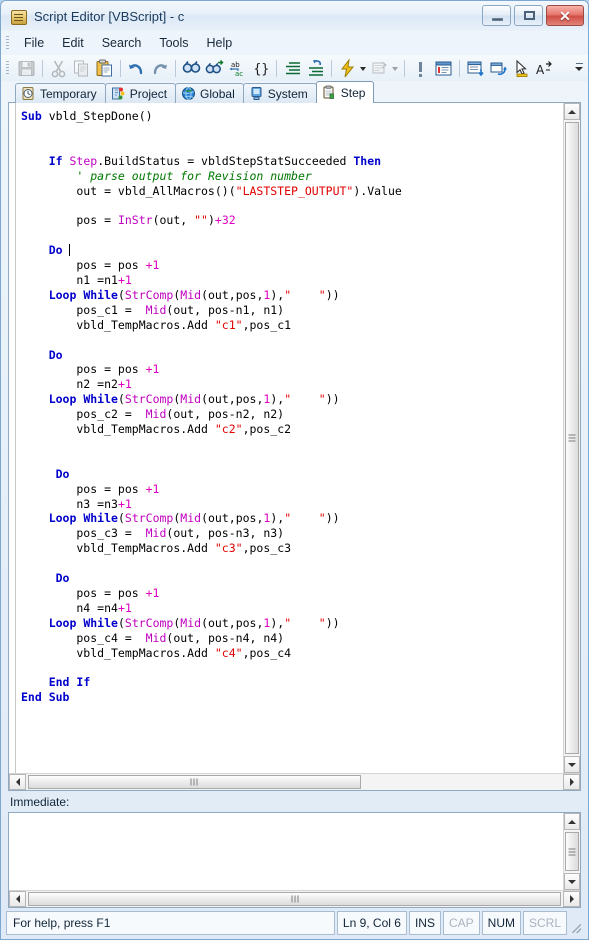 This screenshot has width=589, height=940. What do you see at coordinates (194, 782) in the screenshot?
I see `horizontal-scroll-thumb` at bounding box center [194, 782].